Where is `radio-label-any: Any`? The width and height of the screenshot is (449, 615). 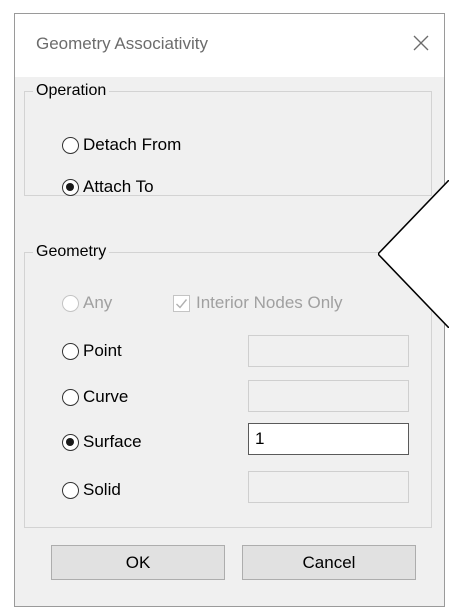 radio-label-any: Any is located at coordinates (98, 302).